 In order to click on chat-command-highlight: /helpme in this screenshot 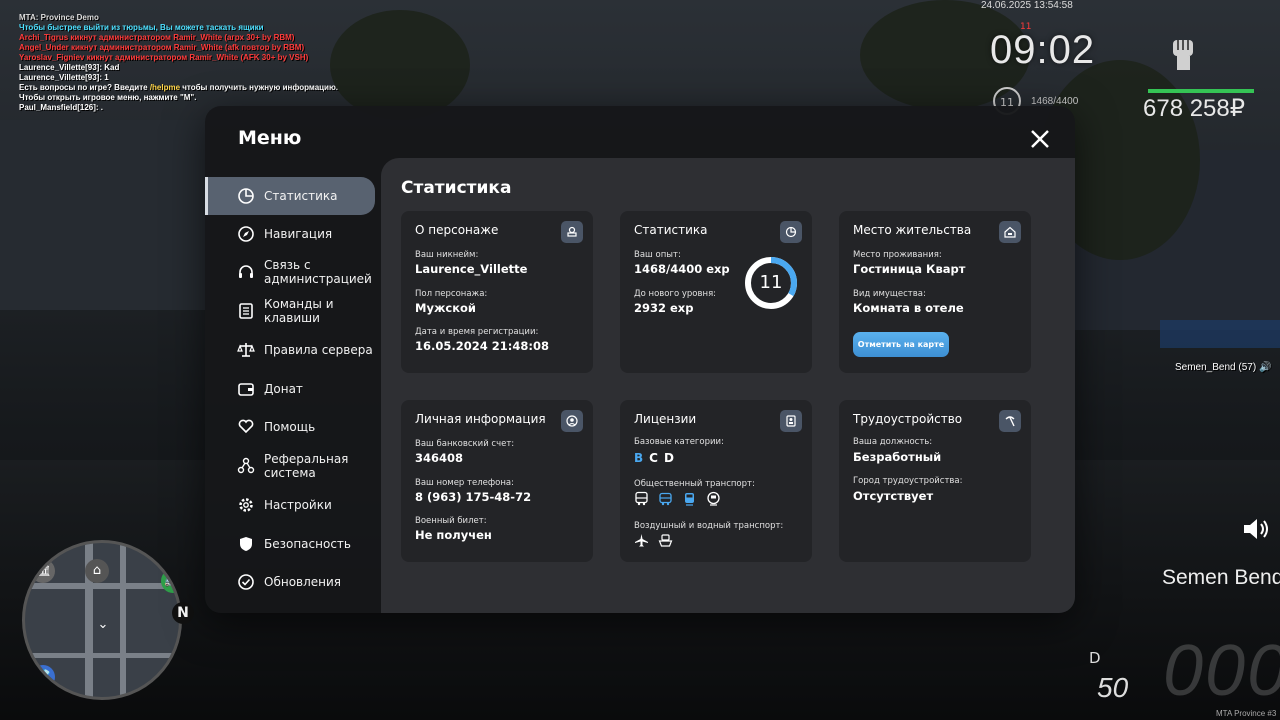, I will do `click(165, 87)`.